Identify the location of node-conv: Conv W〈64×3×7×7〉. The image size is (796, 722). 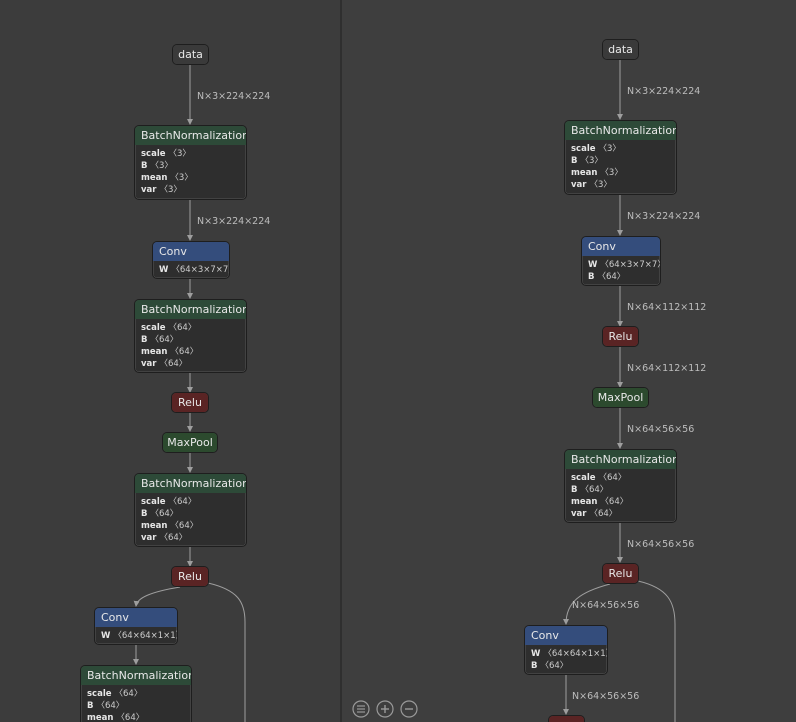
(191, 260).